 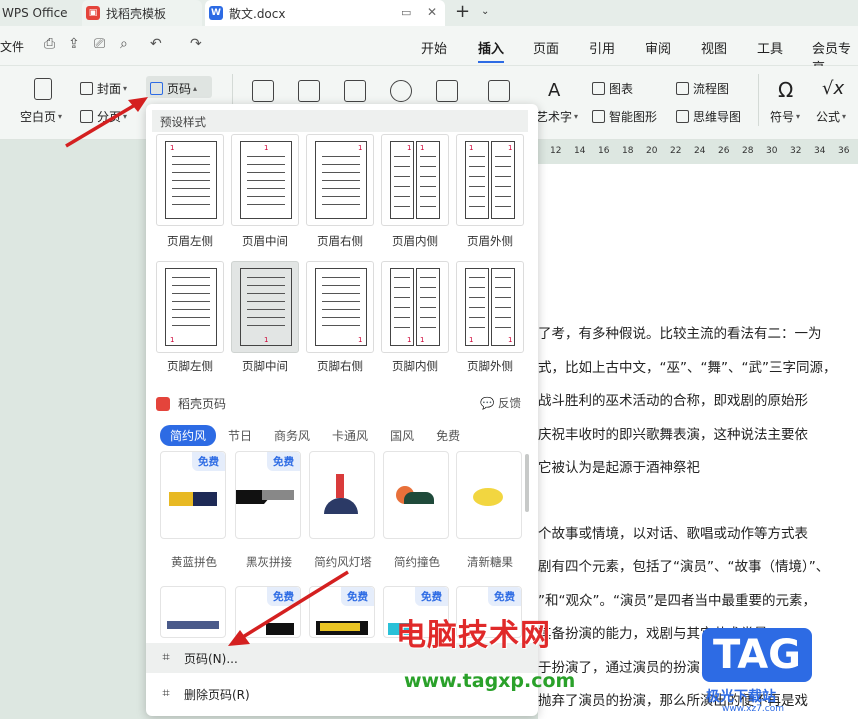 I want to click on preset-header-left: 1, so click(x=190, y=180).